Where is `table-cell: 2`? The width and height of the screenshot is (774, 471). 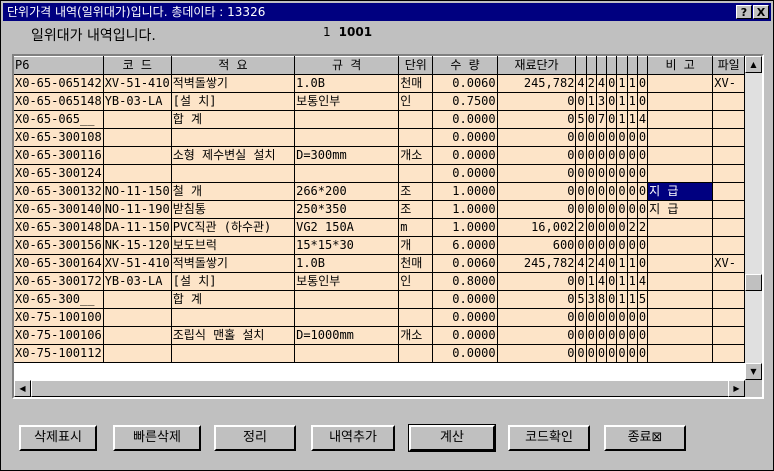
table-cell: 2 is located at coordinates (581, 227).